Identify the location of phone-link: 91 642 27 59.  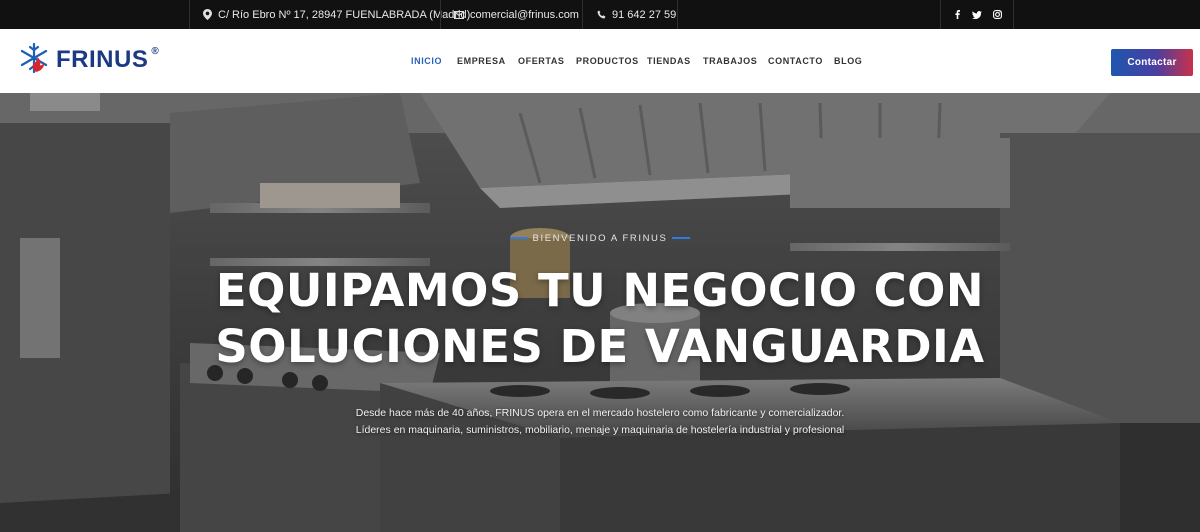
(644, 15).